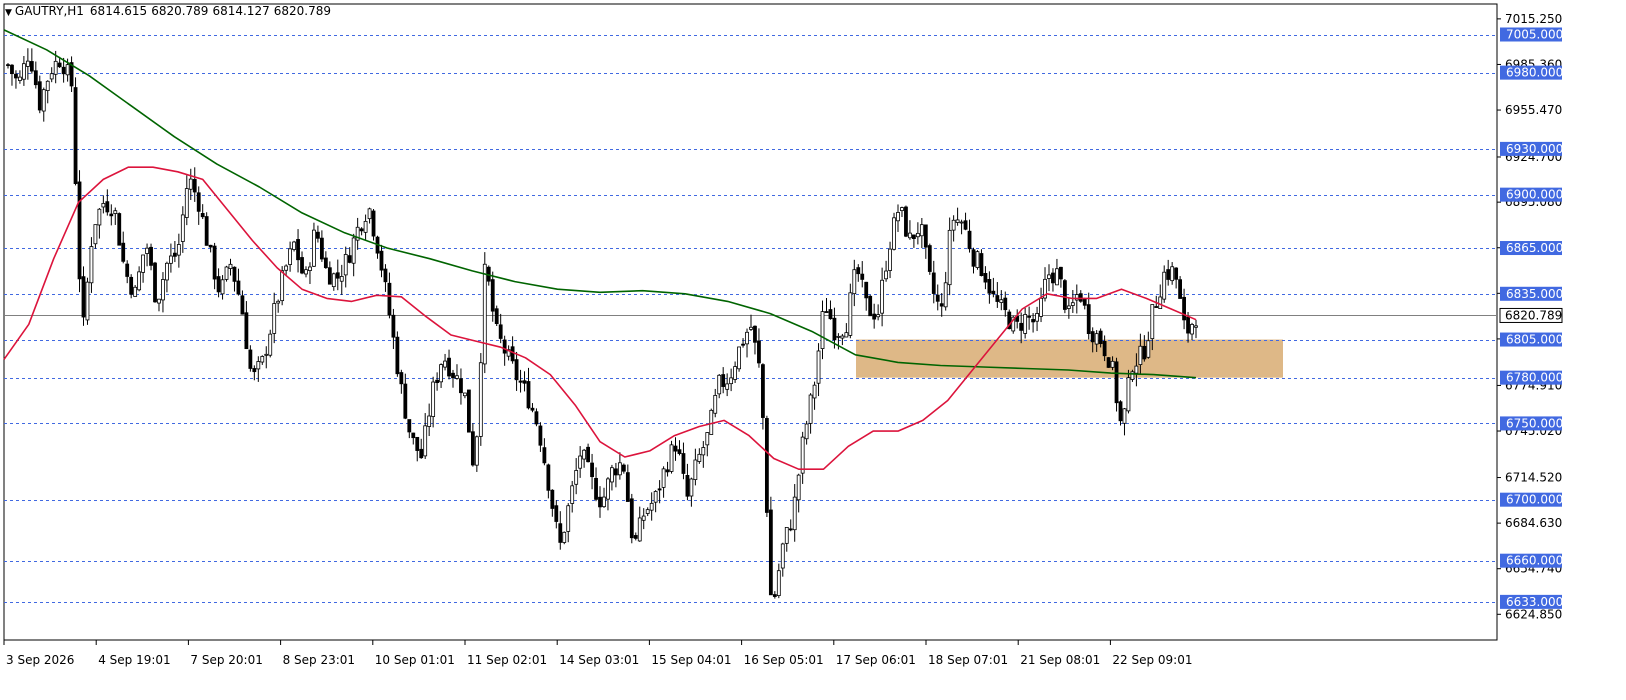 Image resolution: width=1626 pixels, height=700 pixels. Describe the element at coordinates (968, 660) in the screenshot. I see `time-tick-label: 18 Sep 07:01` at that location.